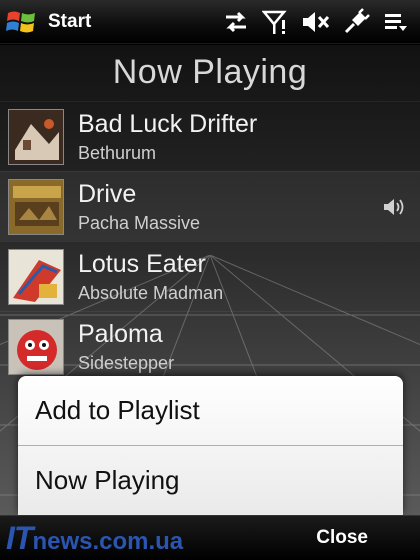  I want to click on status-icons, so click(320, 22).